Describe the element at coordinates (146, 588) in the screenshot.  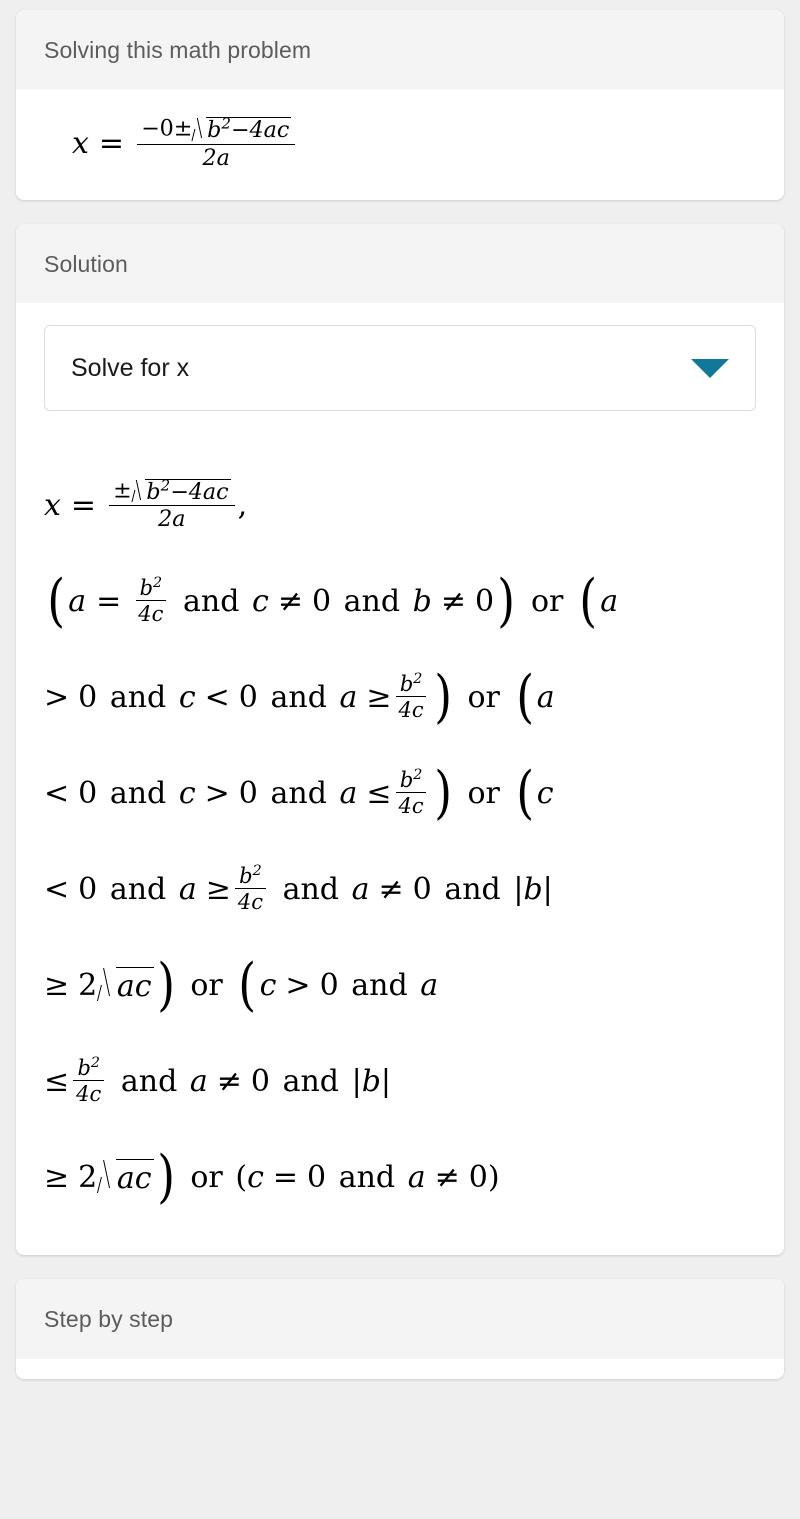
I see `l2-frac-num-base: b` at that location.